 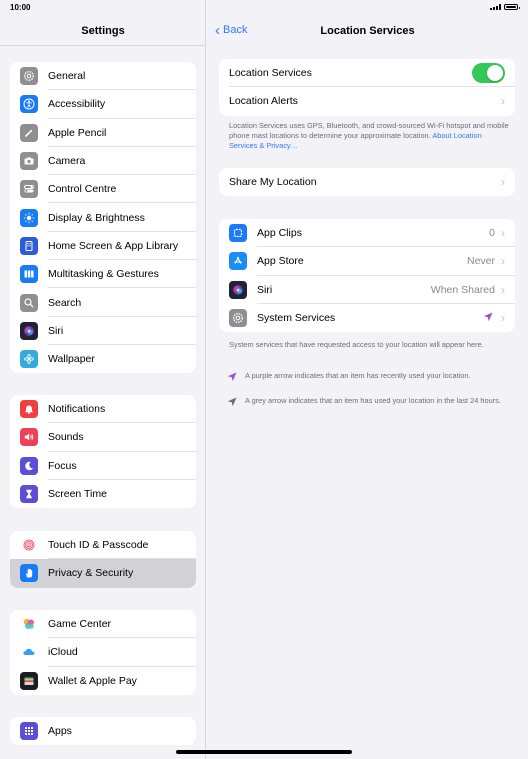 I want to click on cloud-icon, so click(x=29, y=652).